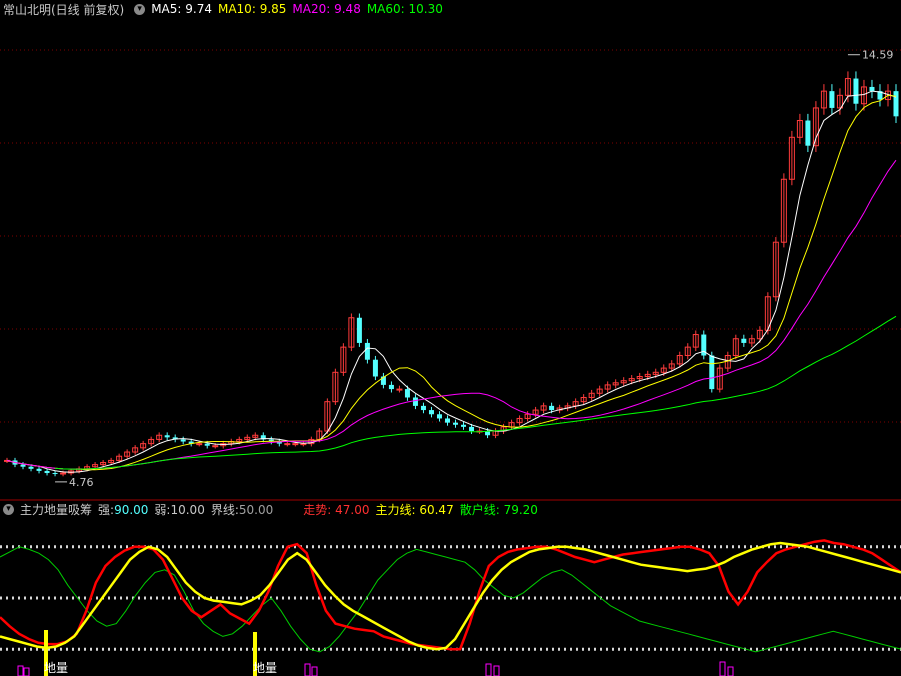  I want to click on ma60-label: MA60: 10.30, so click(404, 9).